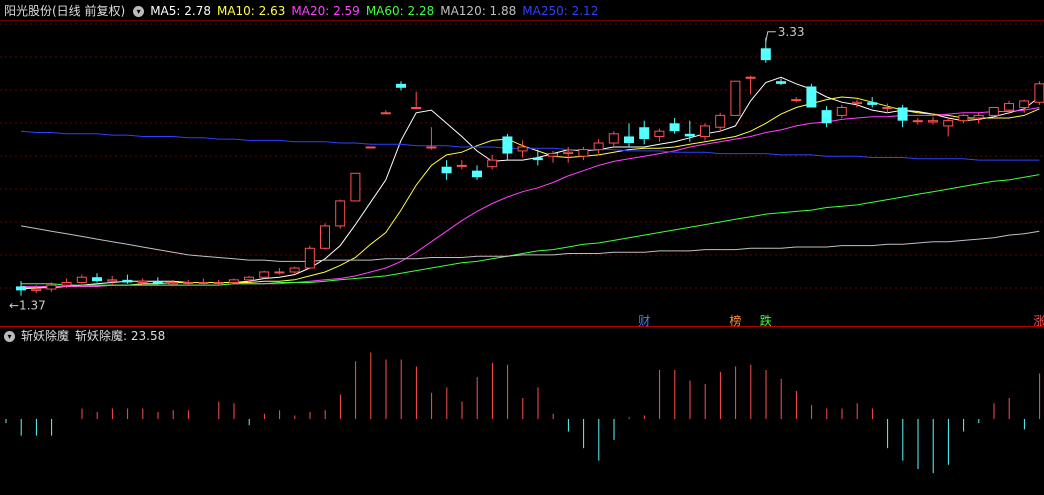  Describe the element at coordinates (400, 11) in the screenshot. I see `ma60-label: MA60: 2.28` at that location.